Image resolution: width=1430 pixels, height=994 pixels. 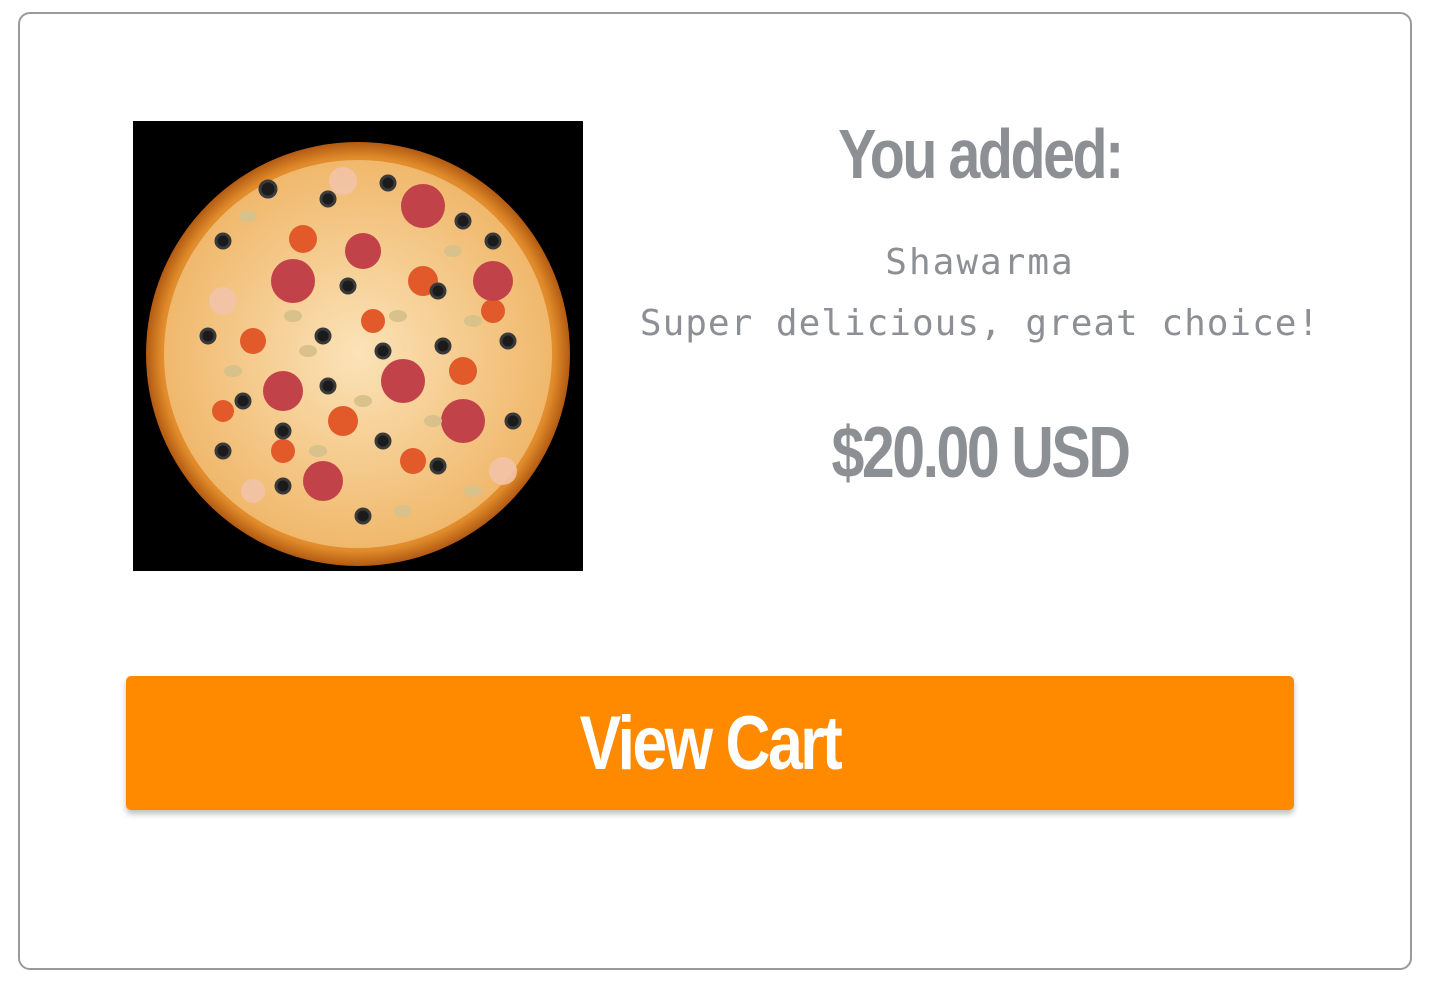 I want to click on product-image, so click(x=358, y=346).